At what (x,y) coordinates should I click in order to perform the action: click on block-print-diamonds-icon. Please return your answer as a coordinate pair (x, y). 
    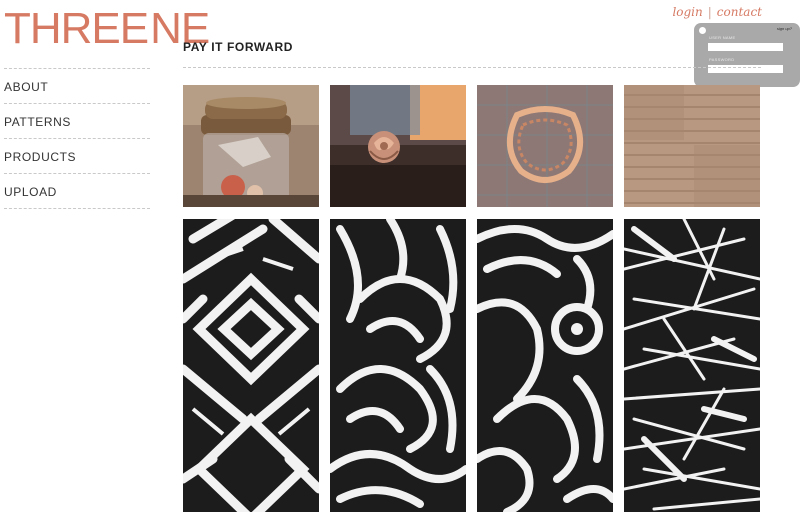
    Looking at the image, I should click on (251, 365).